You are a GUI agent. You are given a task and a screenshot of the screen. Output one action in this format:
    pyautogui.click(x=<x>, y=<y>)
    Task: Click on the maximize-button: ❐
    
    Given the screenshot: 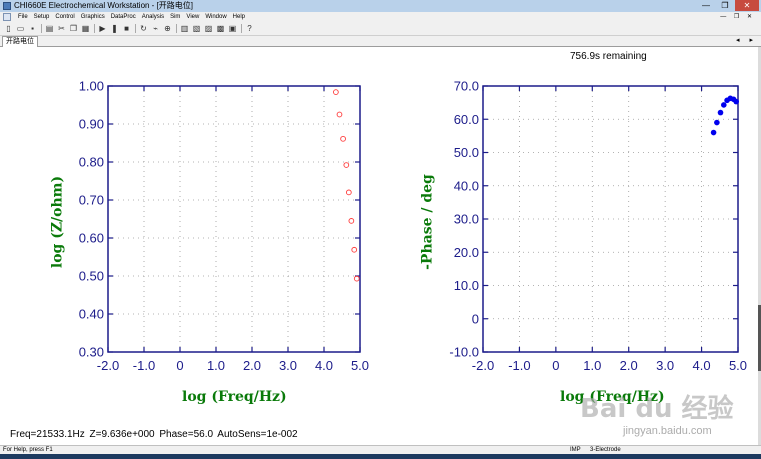 What is the action you would take?
    pyautogui.click(x=725, y=5)
    